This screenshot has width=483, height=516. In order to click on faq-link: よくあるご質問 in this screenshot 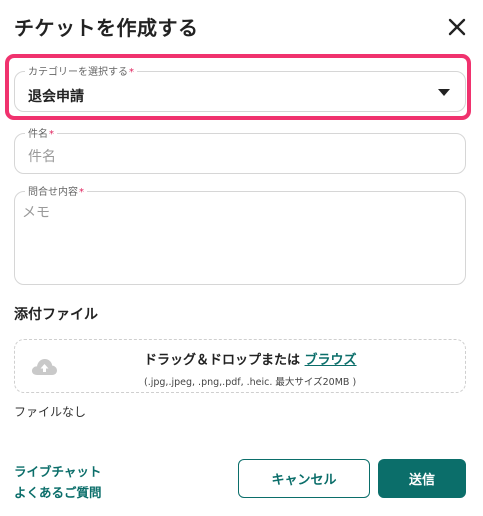, I will do `click(58, 491)`.